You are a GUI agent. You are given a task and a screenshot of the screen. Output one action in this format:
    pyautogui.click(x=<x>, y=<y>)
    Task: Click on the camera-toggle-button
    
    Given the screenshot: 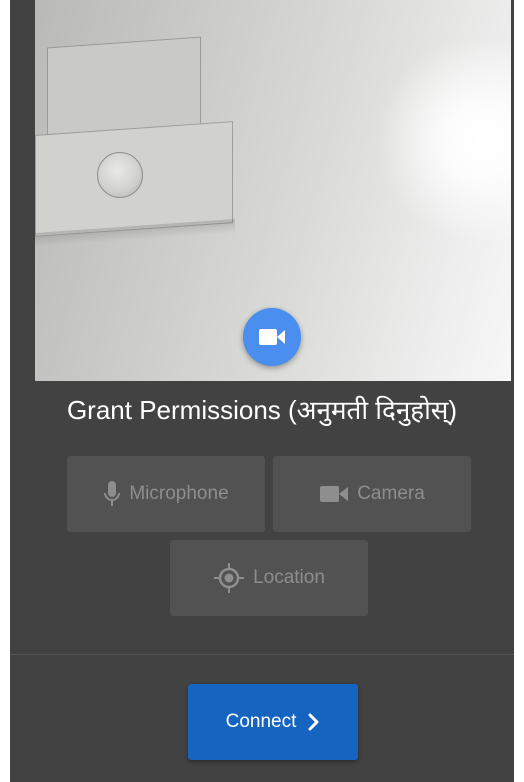 What is the action you would take?
    pyautogui.click(x=272, y=337)
    